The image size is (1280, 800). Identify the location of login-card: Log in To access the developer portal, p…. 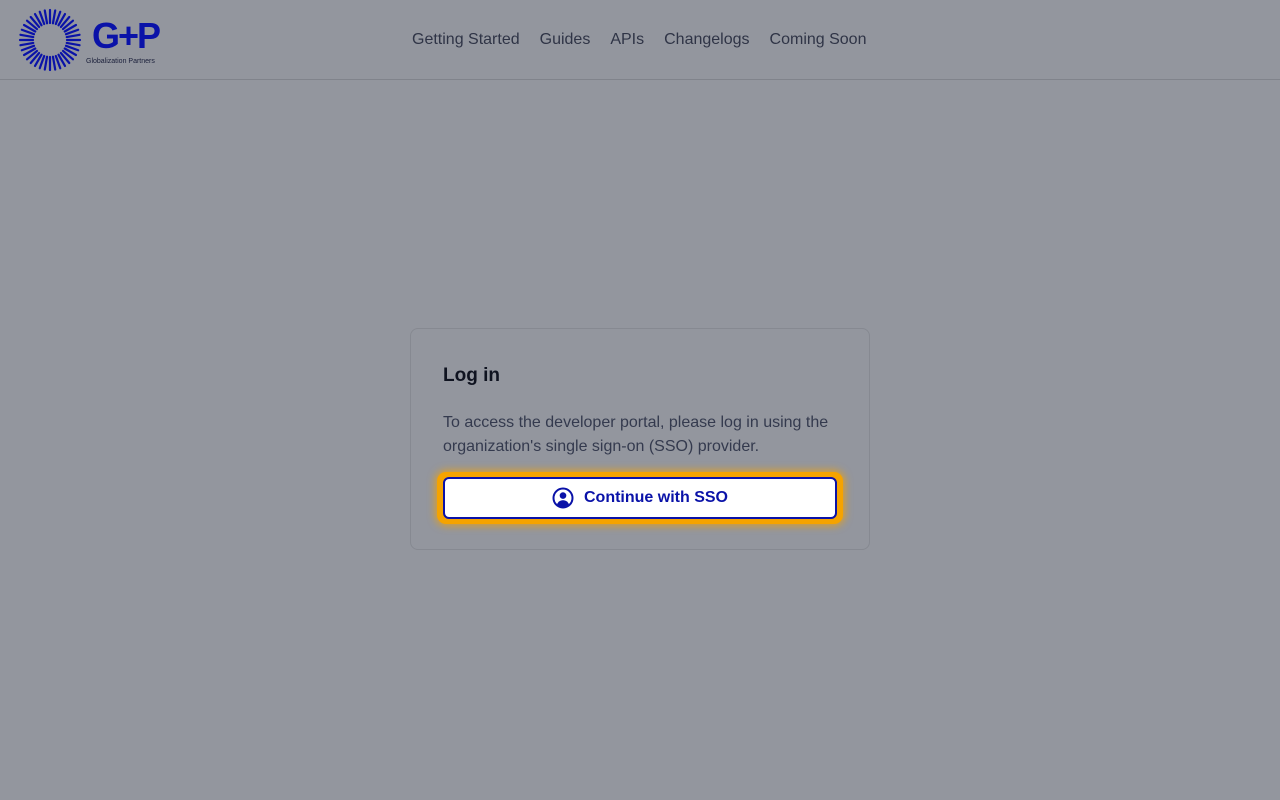
(640, 439).